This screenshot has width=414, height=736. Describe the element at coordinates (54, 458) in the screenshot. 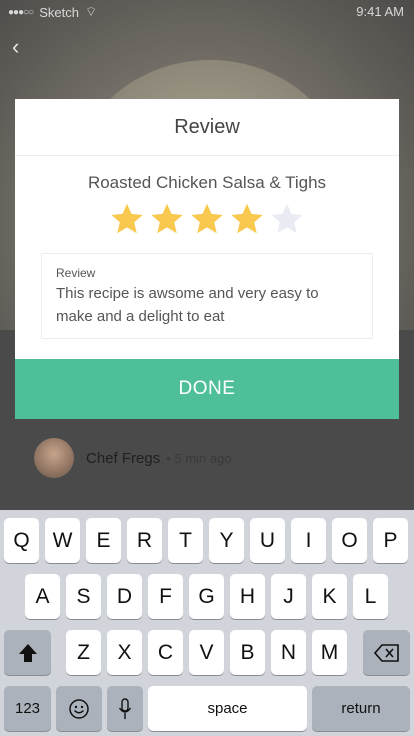

I see `avatar` at that location.